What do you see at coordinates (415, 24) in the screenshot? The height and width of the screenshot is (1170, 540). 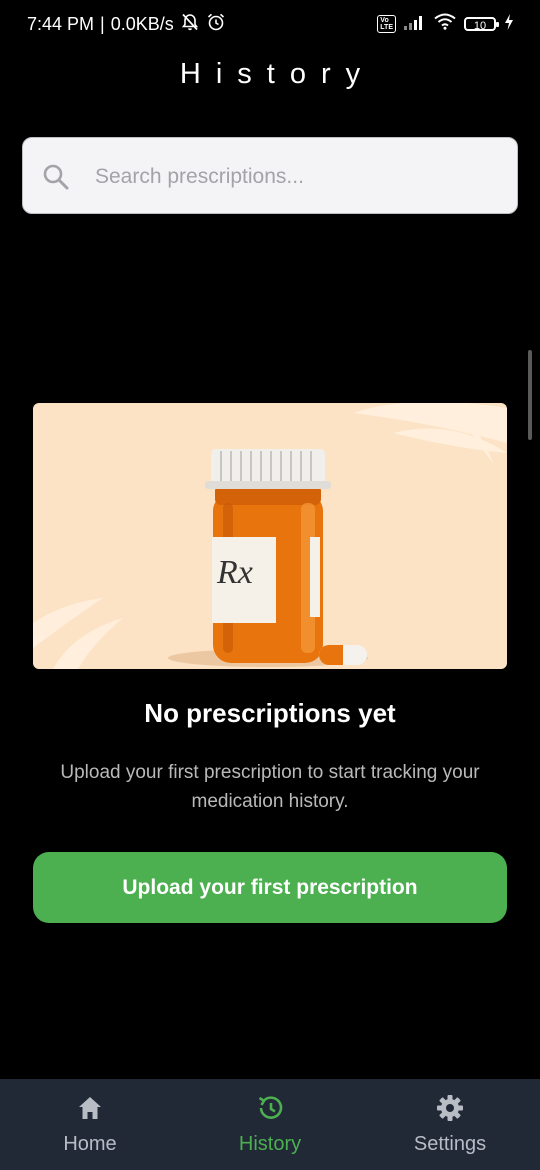 I see `signal-icon` at bounding box center [415, 24].